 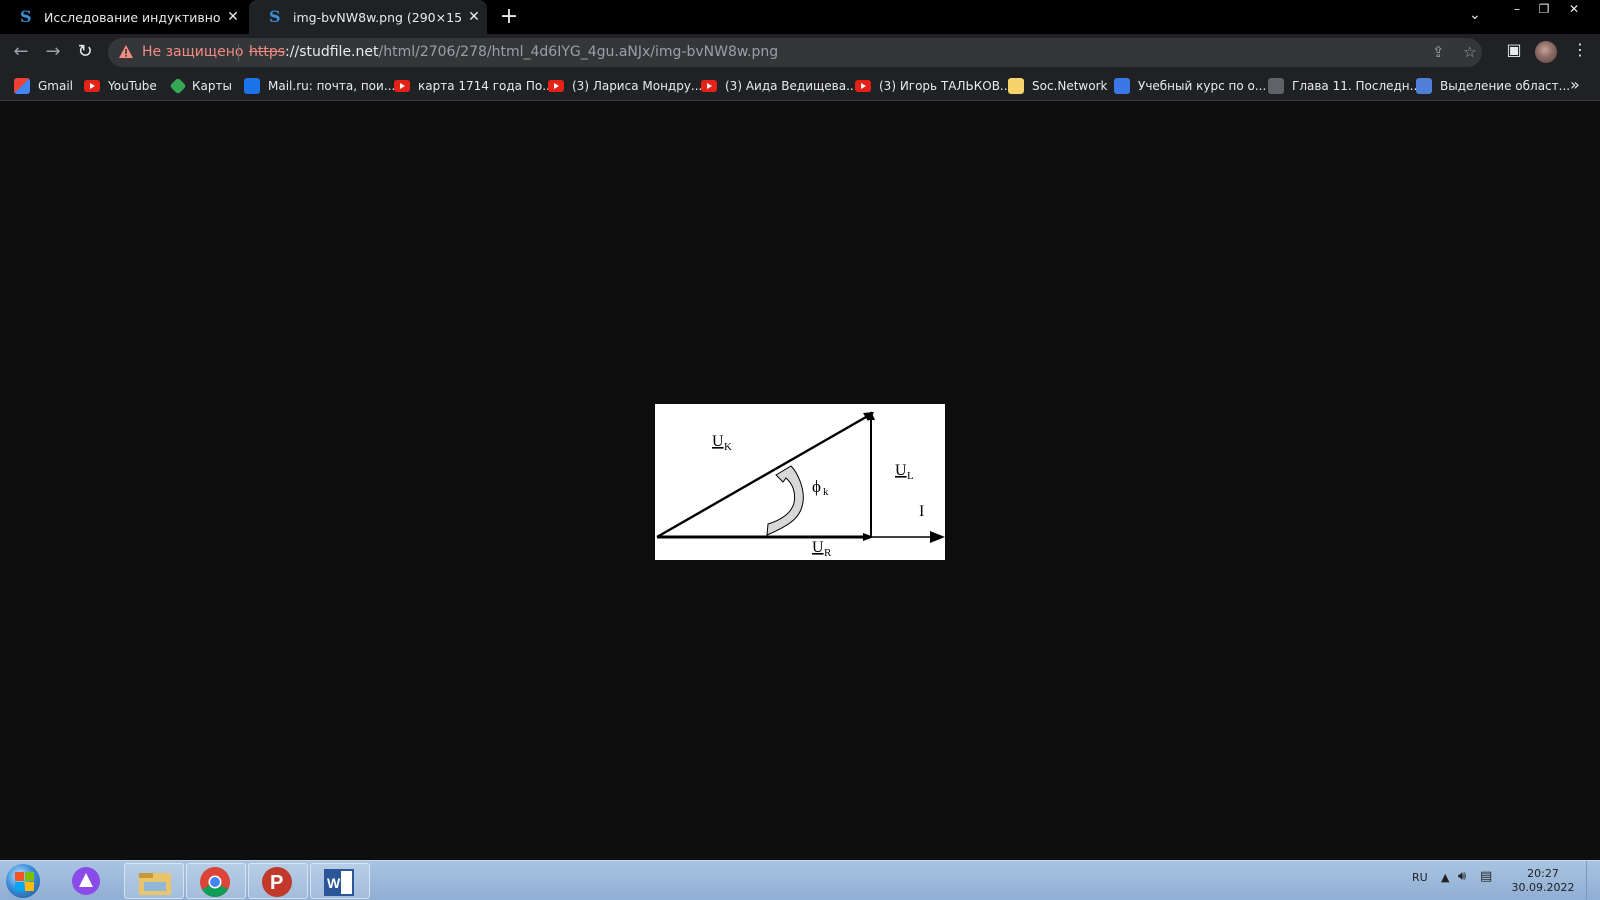 I want to click on url-scheme: https, so click(x=267, y=52).